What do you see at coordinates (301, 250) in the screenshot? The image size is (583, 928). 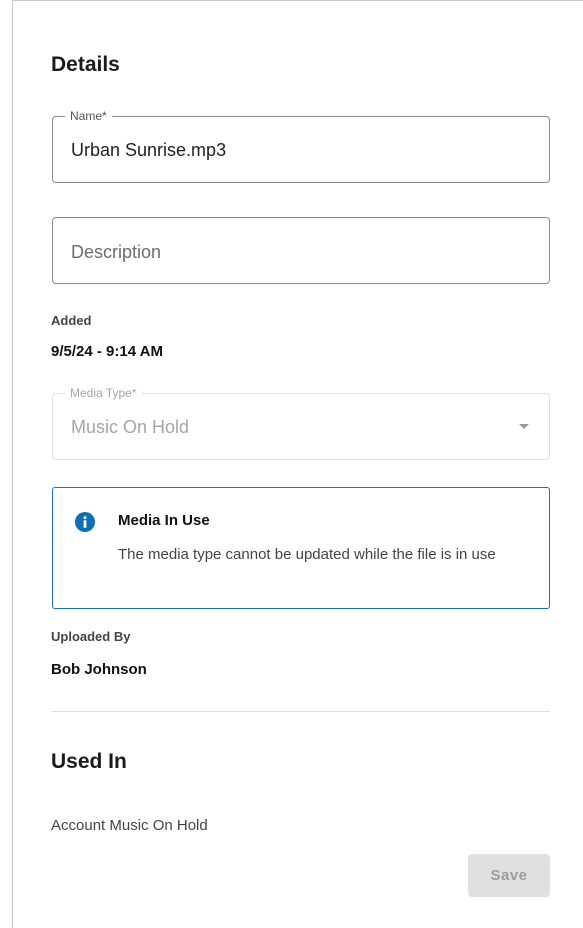 I see `description-field: Description` at bounding box center [301, 250].